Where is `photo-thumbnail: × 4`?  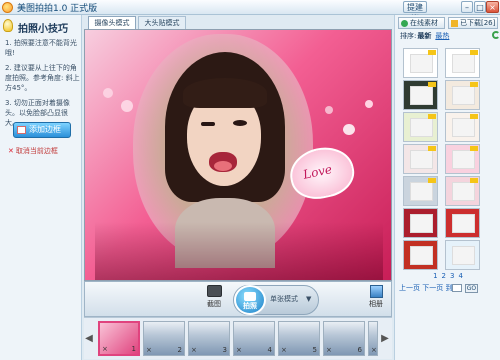
photo-thumbnail: × 4 is located at coordinates (254, 338).